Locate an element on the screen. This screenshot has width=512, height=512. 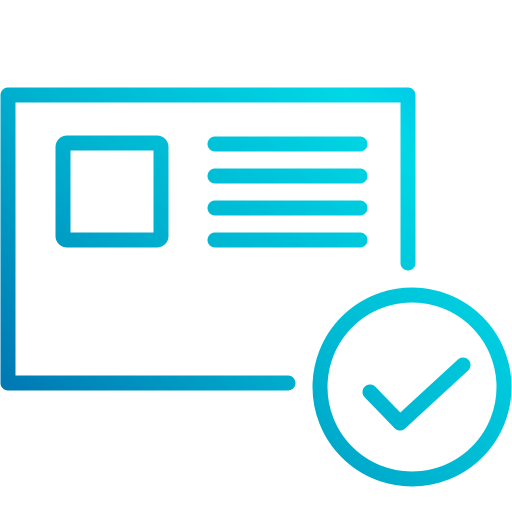
check-mark-icon is located at coordinates (416, 394).